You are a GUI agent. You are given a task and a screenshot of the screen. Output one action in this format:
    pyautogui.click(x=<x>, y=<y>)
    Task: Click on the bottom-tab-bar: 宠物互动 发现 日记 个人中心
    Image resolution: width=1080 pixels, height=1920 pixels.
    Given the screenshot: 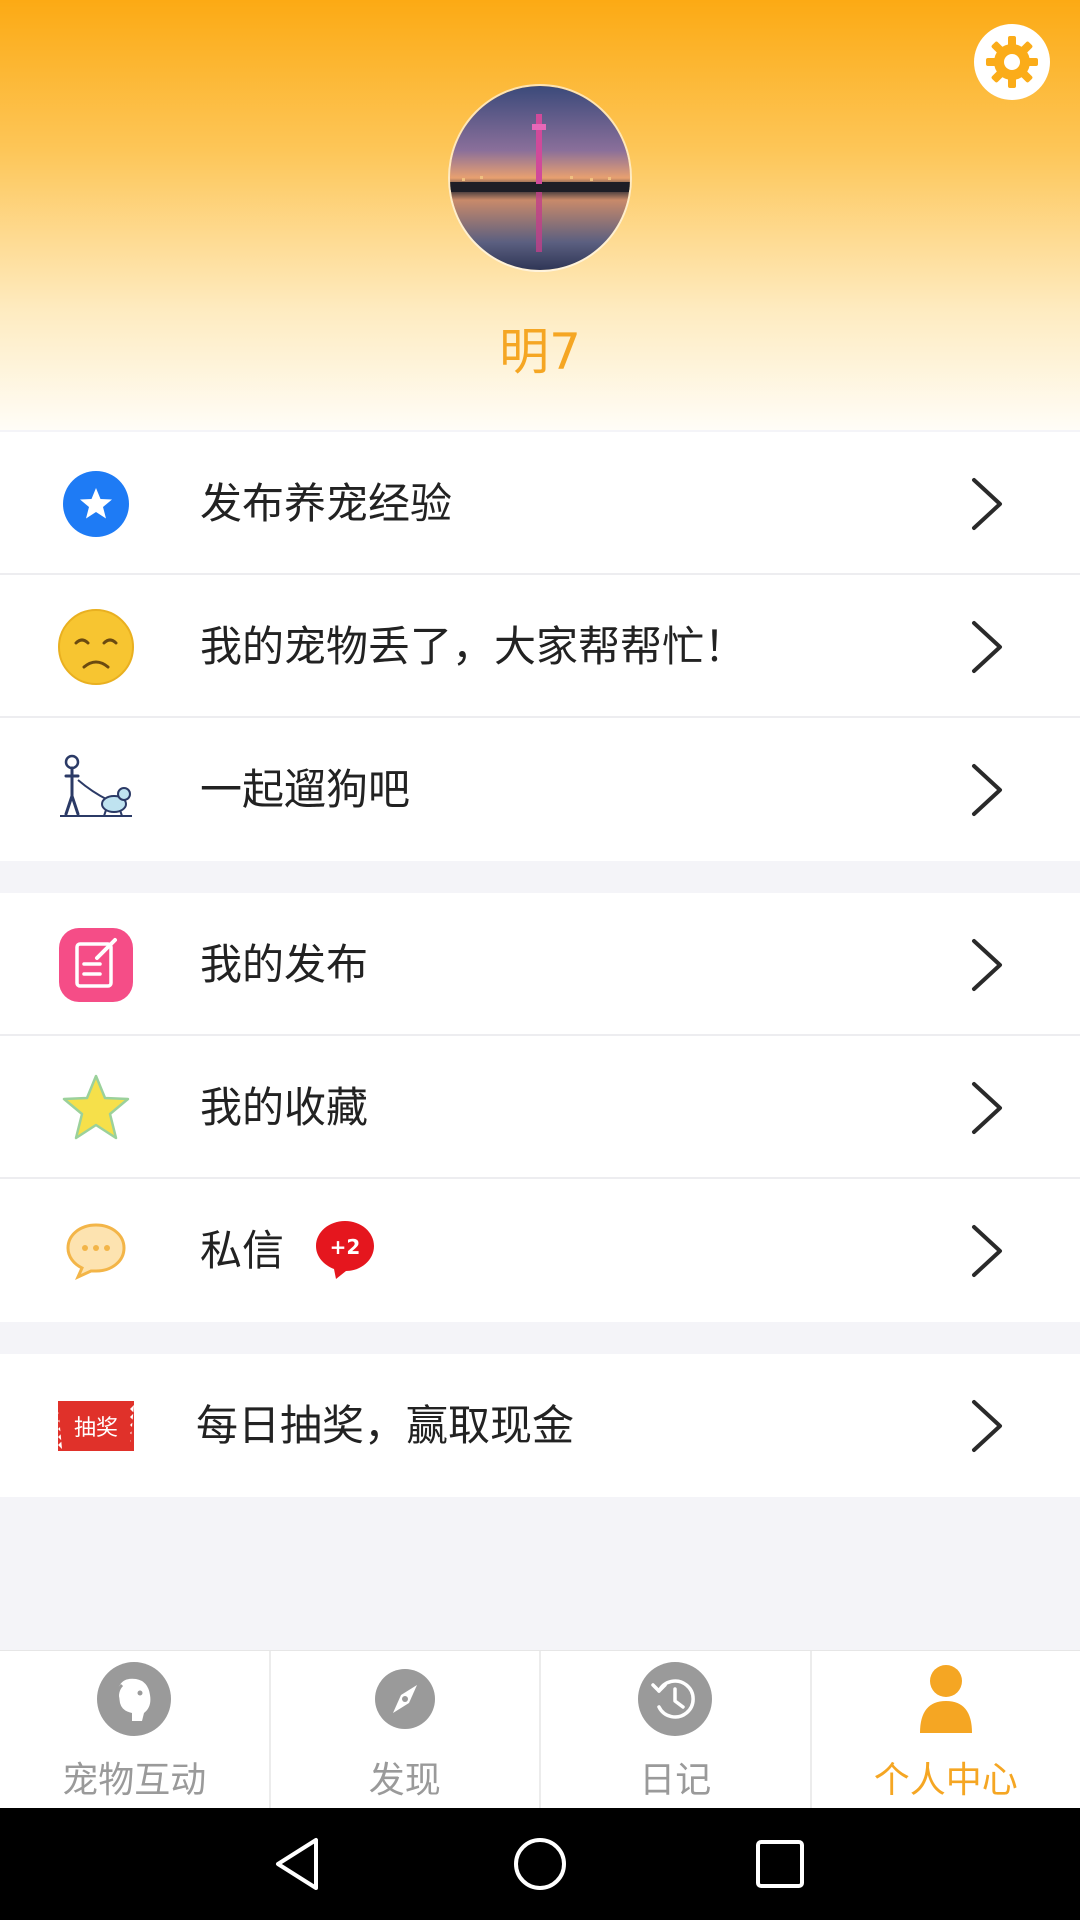 What is the action you would take?
    pyautogui.click(x=540, y=1729)
    